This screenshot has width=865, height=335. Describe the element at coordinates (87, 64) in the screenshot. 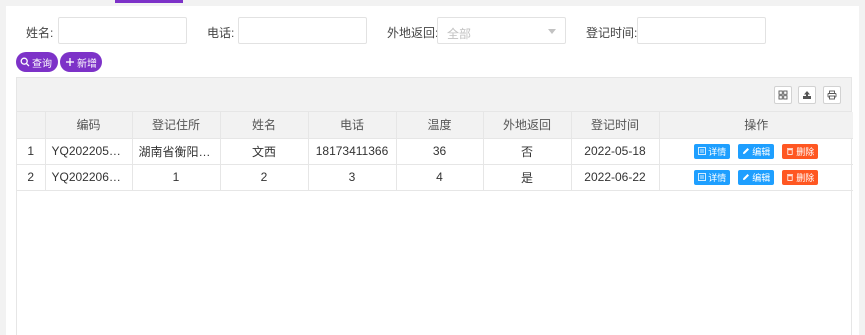

I see `add-button-label: 新增` at that location.